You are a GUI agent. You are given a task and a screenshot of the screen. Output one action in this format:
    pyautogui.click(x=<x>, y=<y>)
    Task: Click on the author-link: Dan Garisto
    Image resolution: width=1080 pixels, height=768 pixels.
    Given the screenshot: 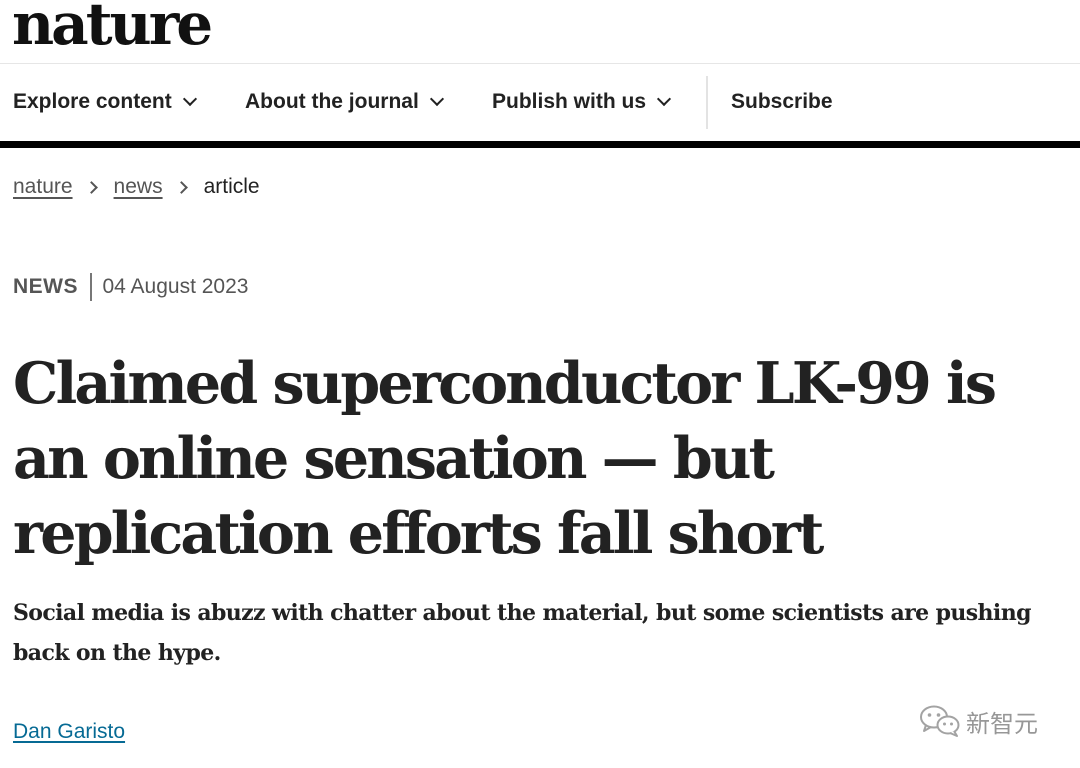 What is the action you would take?
    pyautogui.click(x=69, y=732)
    